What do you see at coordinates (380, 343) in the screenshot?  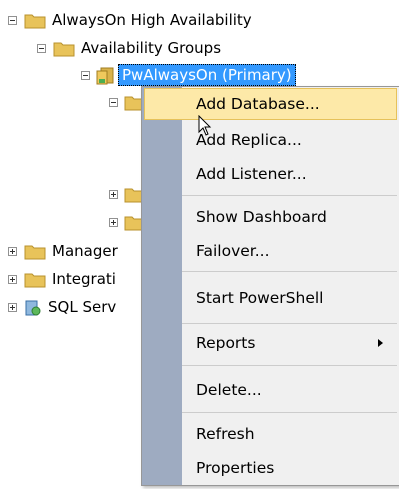 I see `submenu-arrow-icon` at bounding box center [380, 343].